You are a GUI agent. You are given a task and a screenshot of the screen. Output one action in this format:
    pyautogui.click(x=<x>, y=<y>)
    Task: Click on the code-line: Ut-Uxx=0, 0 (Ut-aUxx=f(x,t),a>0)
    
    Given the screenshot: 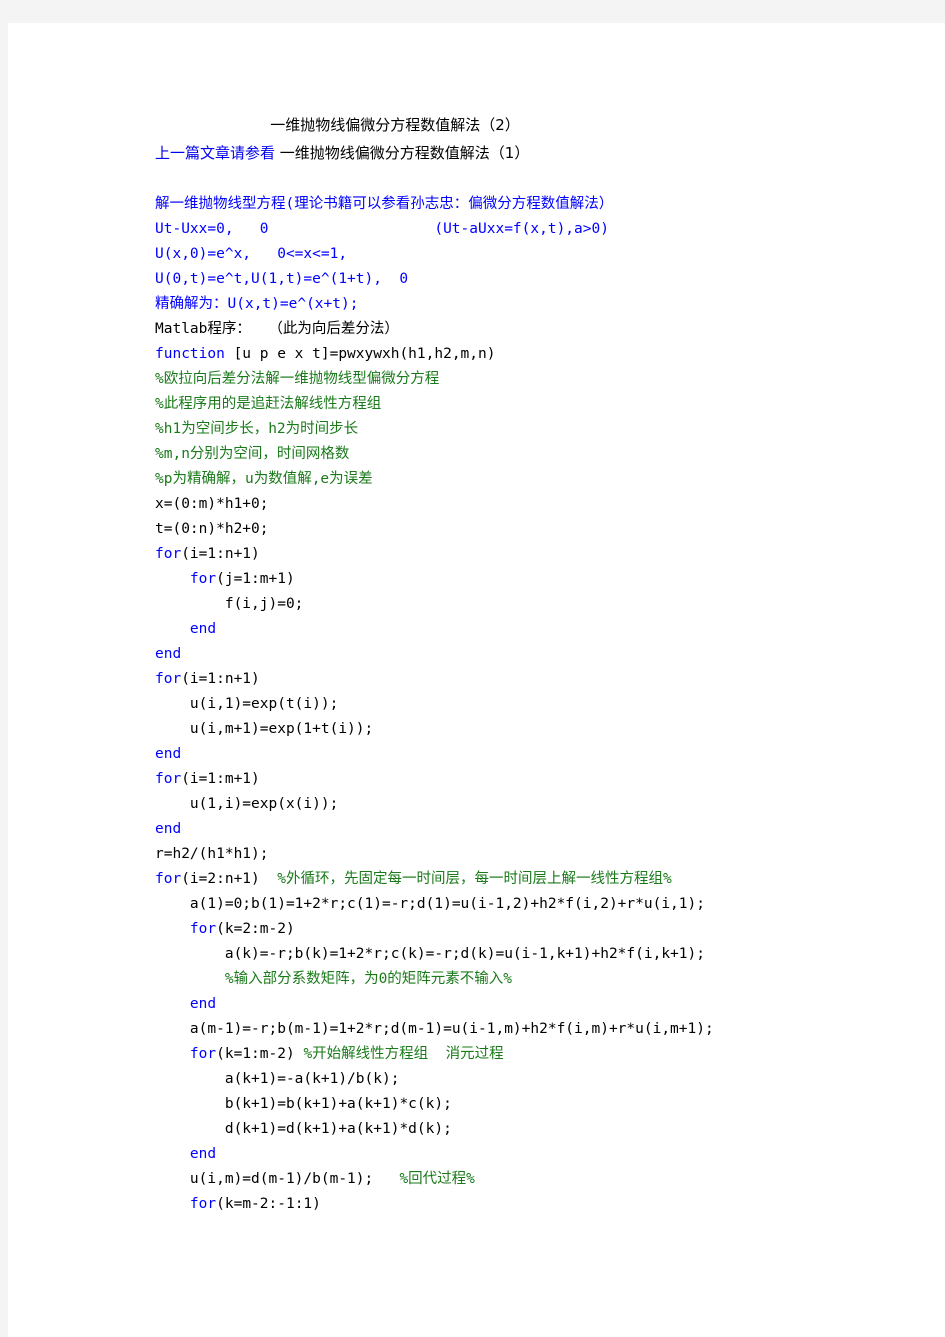 What is the action you would take?
    pyautogui.click(x=545, y=229)
    